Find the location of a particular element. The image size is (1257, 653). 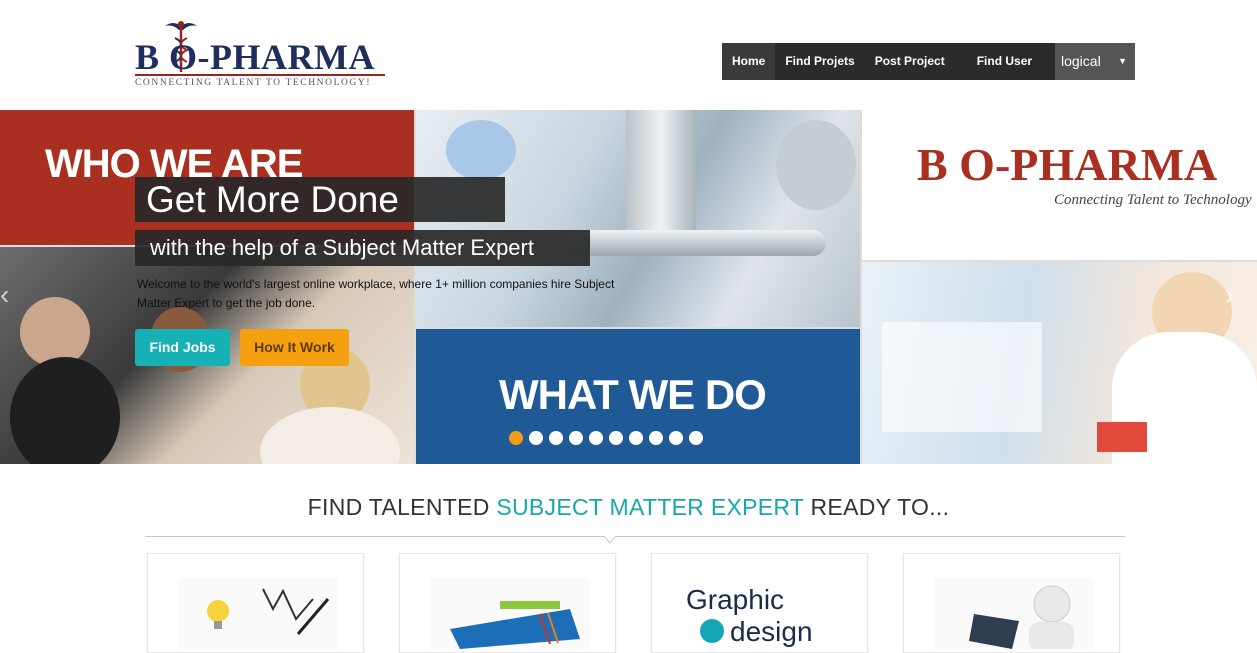

slider-prev-arrow: ‹ is located at coordinates (11, 295).